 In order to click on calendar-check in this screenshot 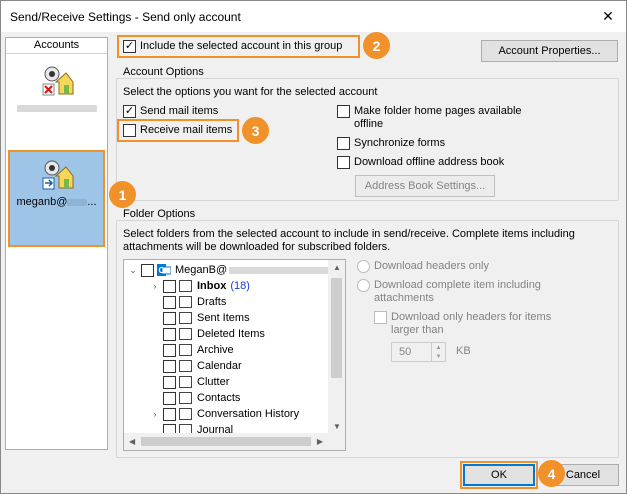, I will do `click(169, 366)`.